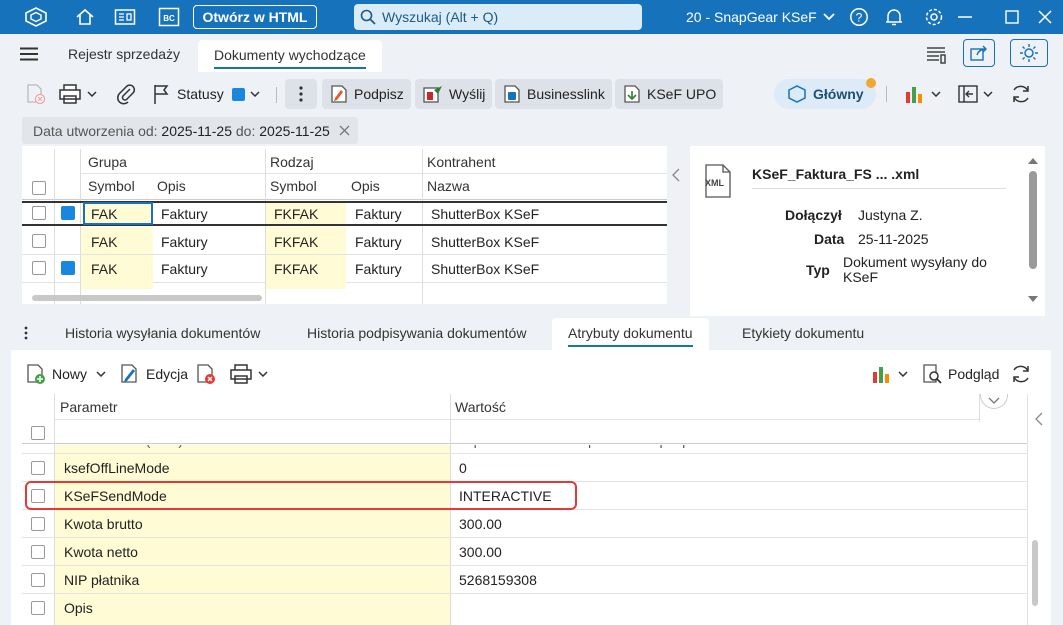 The height and width of the screenshot is (625, 1063). What do you see at coordinates (524, 609) in the screenshot?
I see `table-row: Opis` at bounding box center [524, 609].